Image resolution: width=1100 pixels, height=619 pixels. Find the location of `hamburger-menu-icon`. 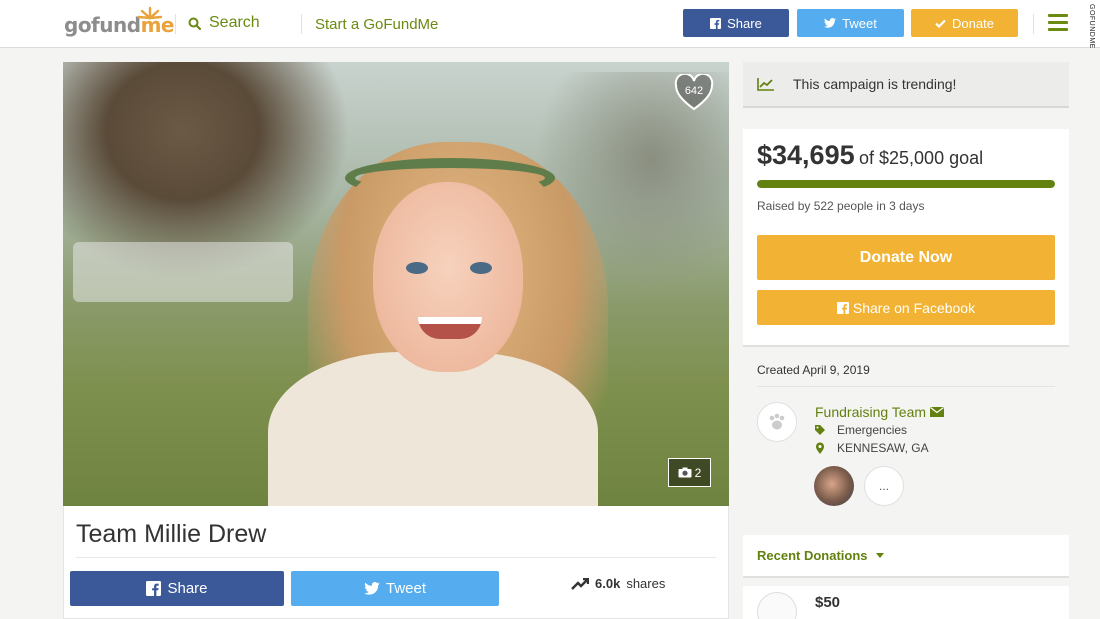

hamburger-menu-icon is located at coordinates (1058, 23).